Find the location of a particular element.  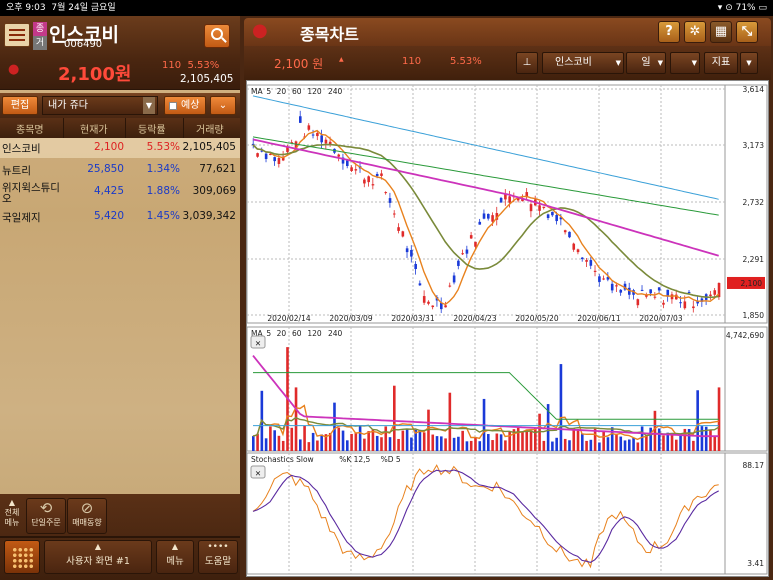

row-pct: 1.34% is located at coordinates (163, 169).